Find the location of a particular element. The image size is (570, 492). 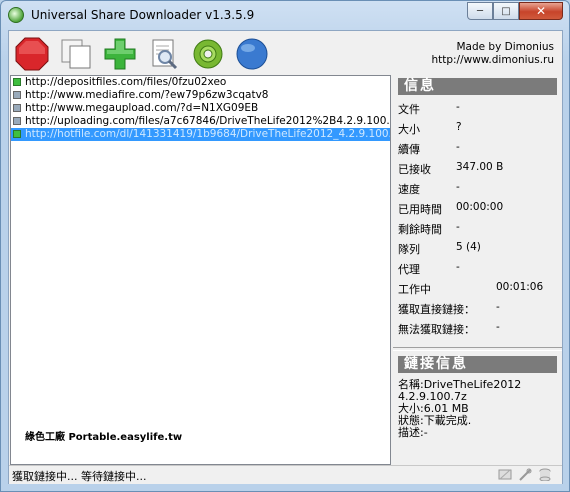

credits: Made by Dimonius http://www.dimonius.ru is located at coordinates (492, 54).